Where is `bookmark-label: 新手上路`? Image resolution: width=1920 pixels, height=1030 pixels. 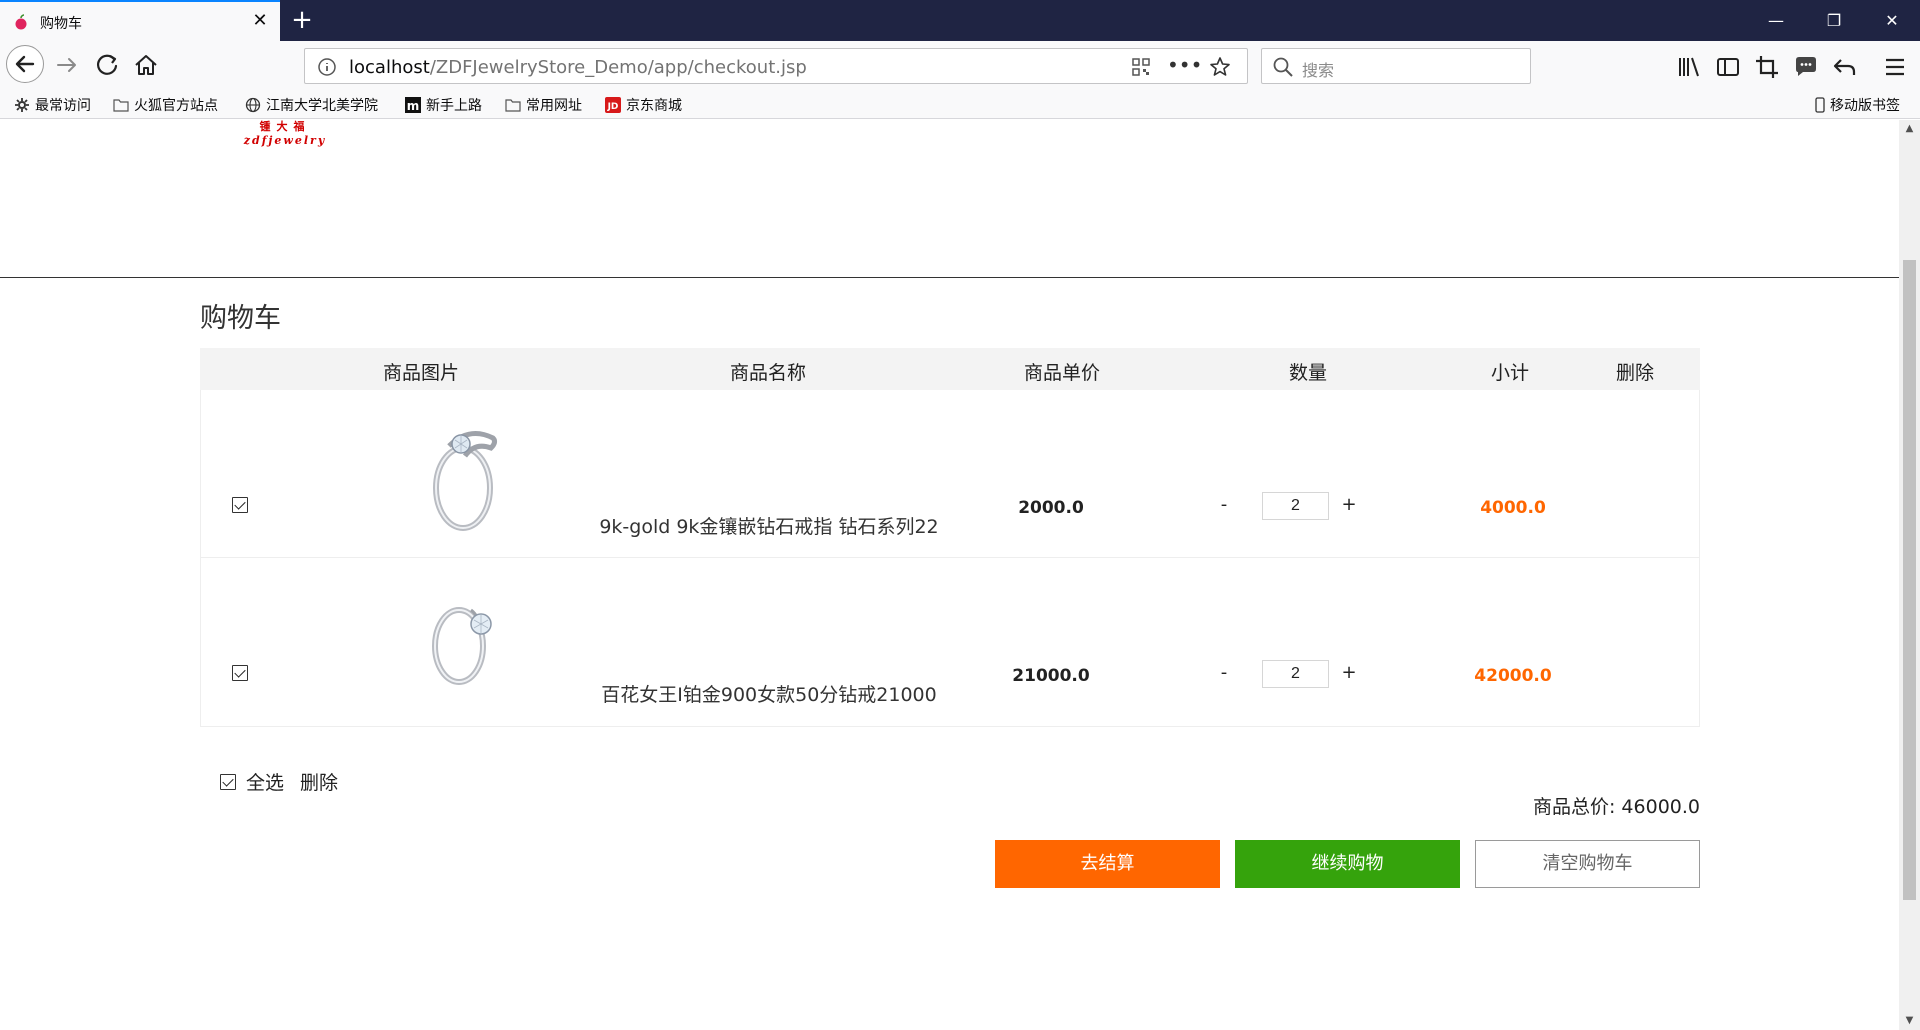 bookmark-label: 新手上路 is located at coordinates (454, 106).